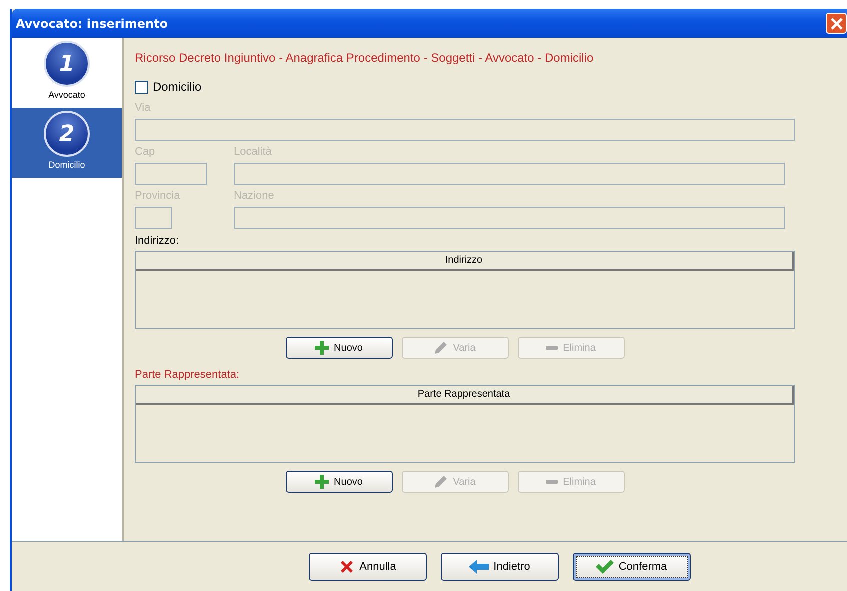  Describe the element at coordinates (346, 567) in the screenshot. I see `cross-icon` at that location.